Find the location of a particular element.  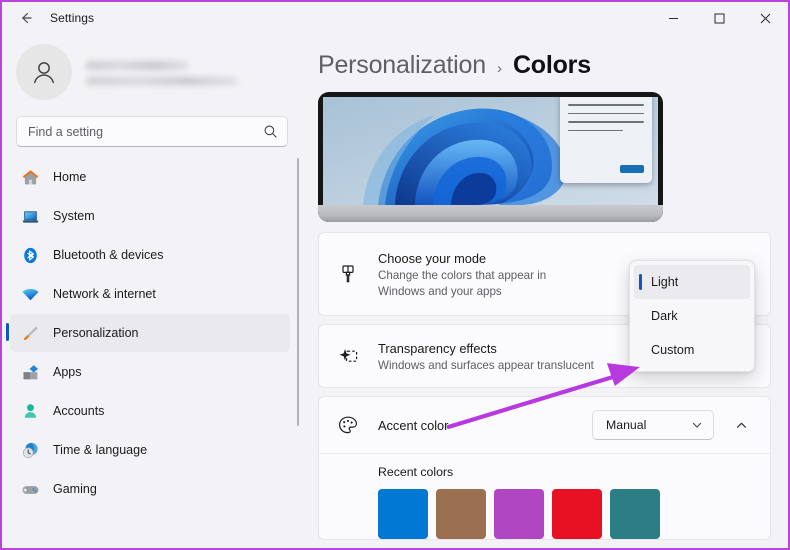

back-arrow-icon is located at coordinates (27, 18).